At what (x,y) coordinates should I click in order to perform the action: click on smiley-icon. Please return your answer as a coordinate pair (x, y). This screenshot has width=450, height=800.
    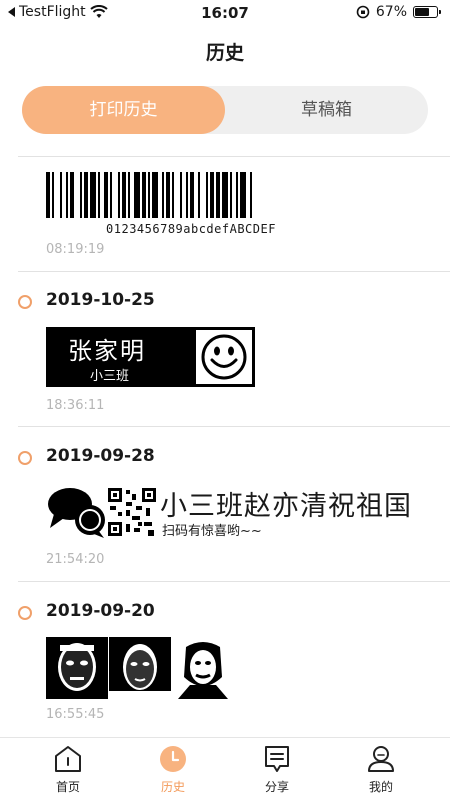
    Looking at the image, I should click on (224, 357).